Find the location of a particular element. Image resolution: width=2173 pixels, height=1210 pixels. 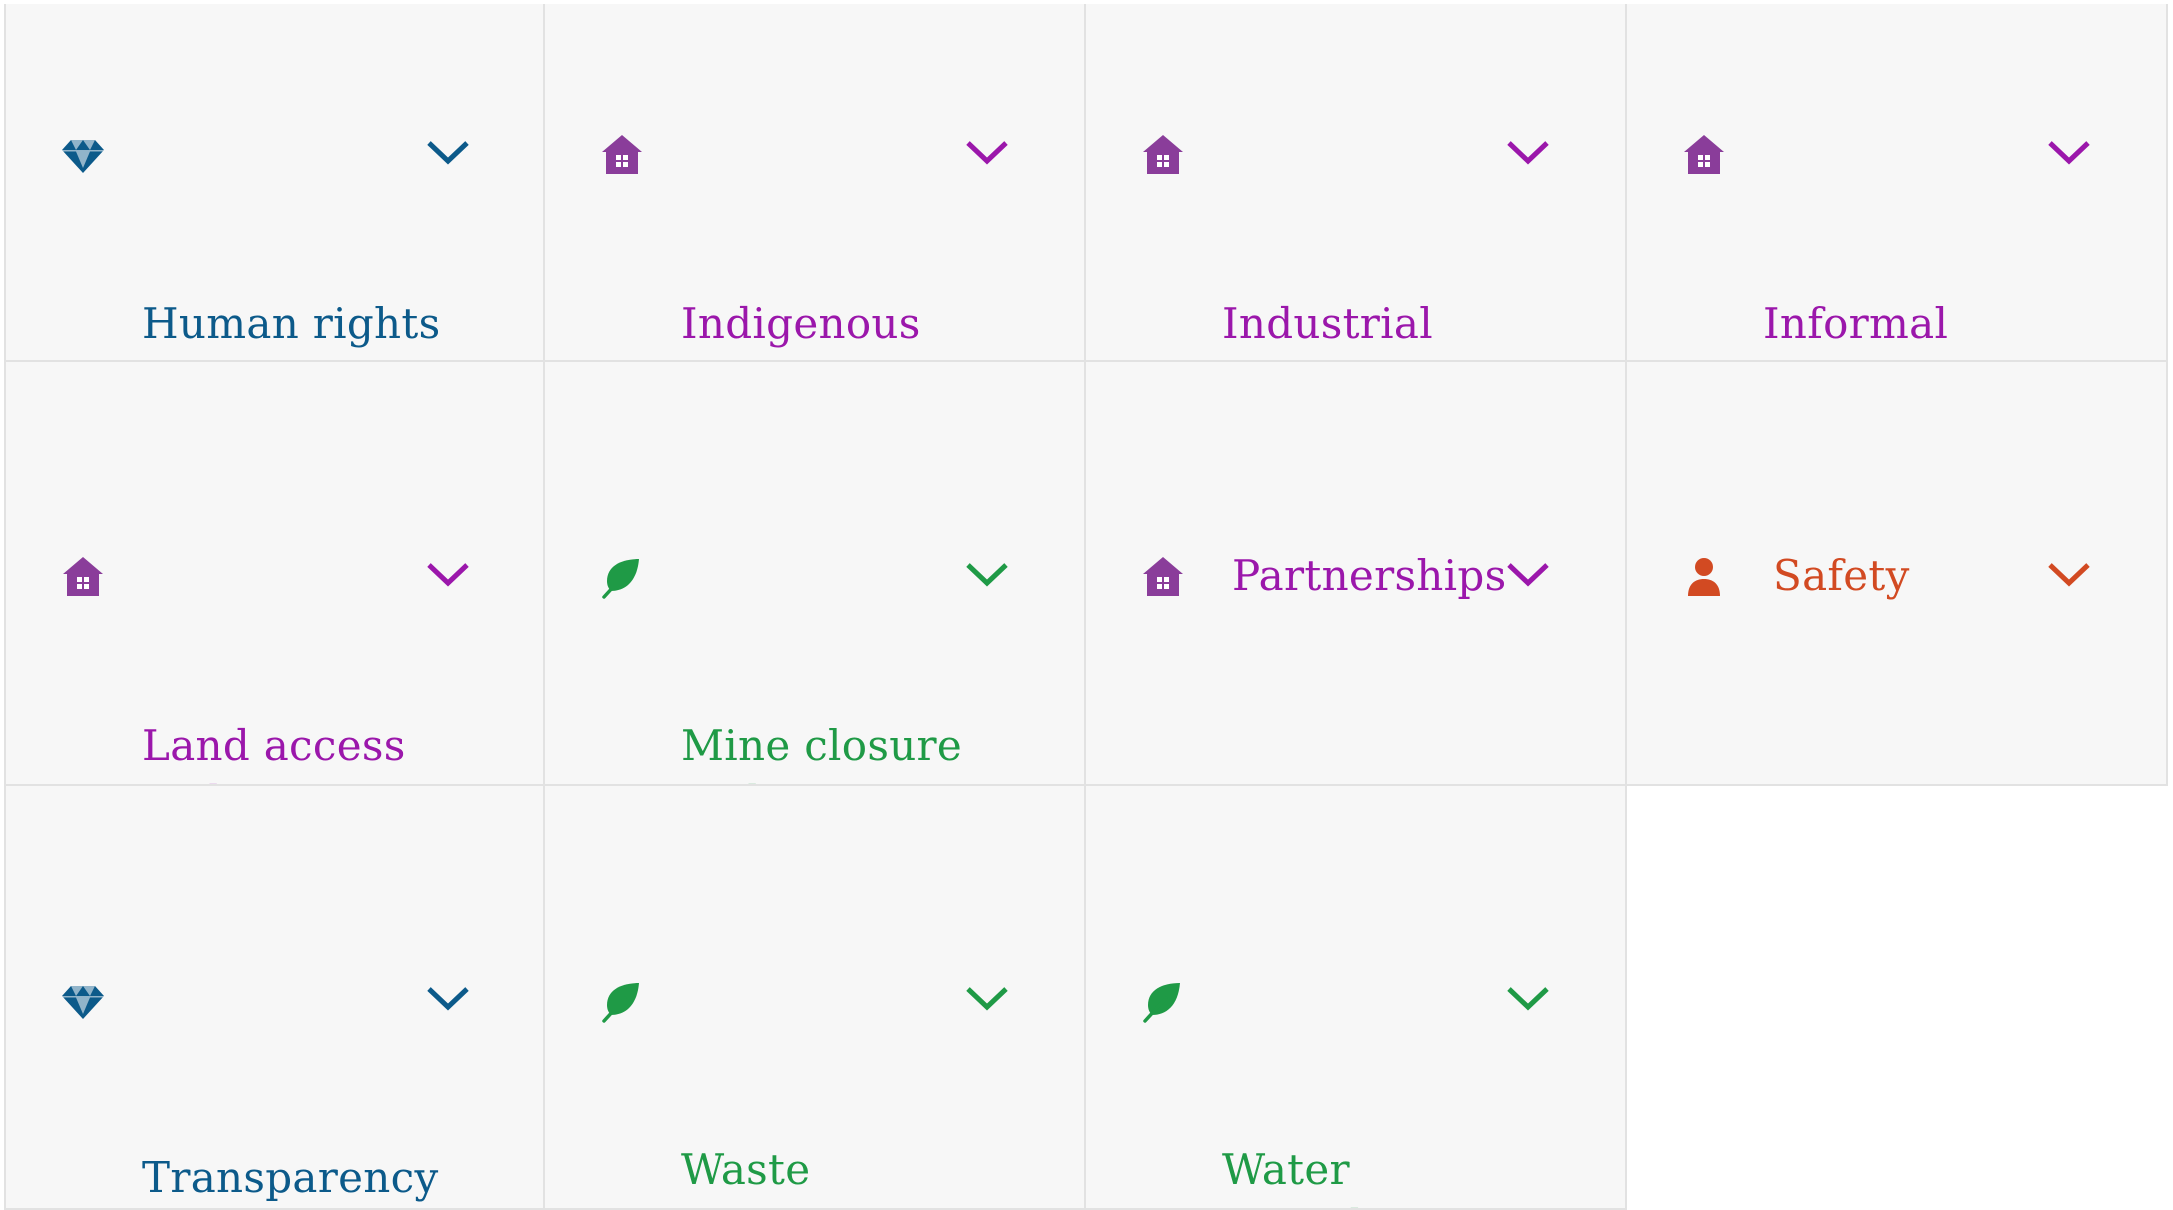

person-icon is located at coordinates (1704, 577).